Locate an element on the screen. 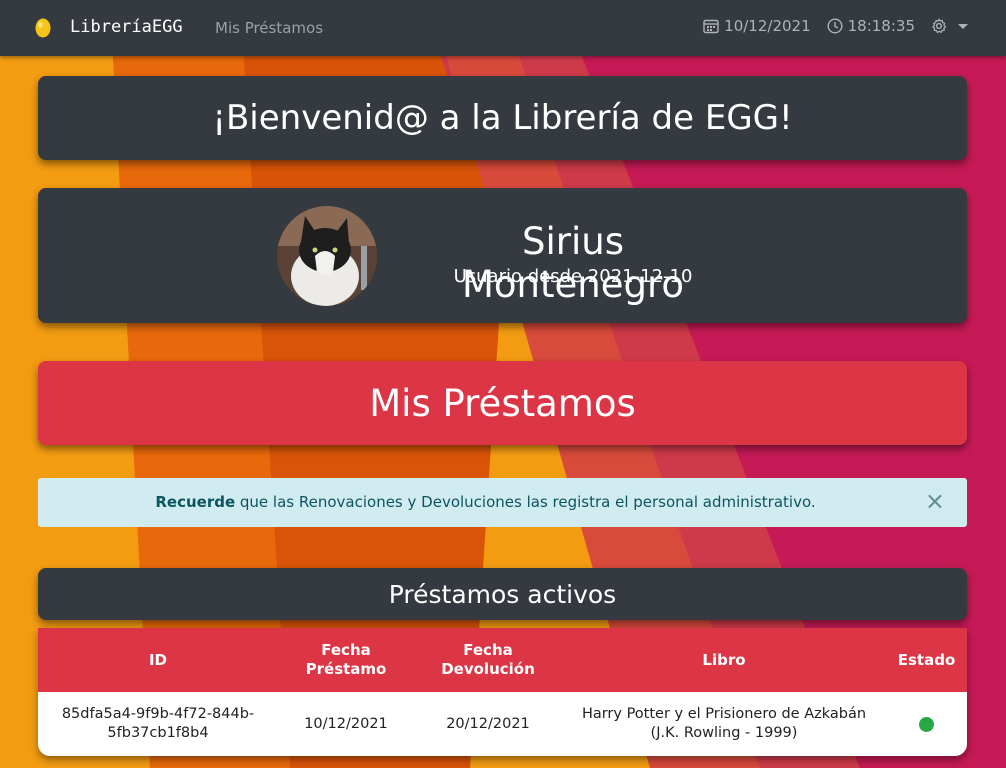 The width and height of the screenshot is (1006, 768). column-header-id: ID is located at coordinates (158, 659).